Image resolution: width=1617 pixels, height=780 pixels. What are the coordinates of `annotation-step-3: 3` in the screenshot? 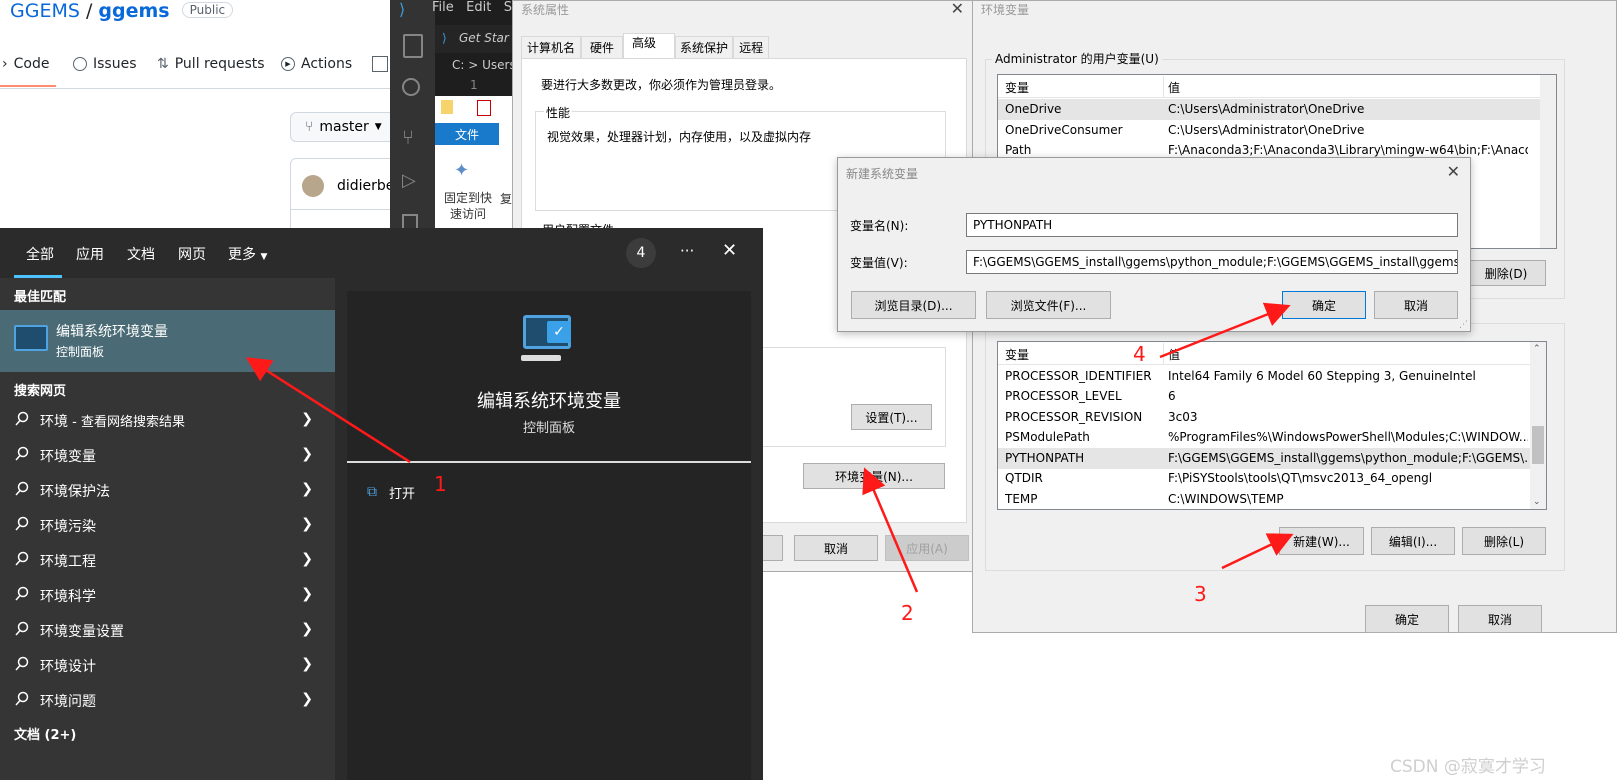 It's located at (1200, 594).